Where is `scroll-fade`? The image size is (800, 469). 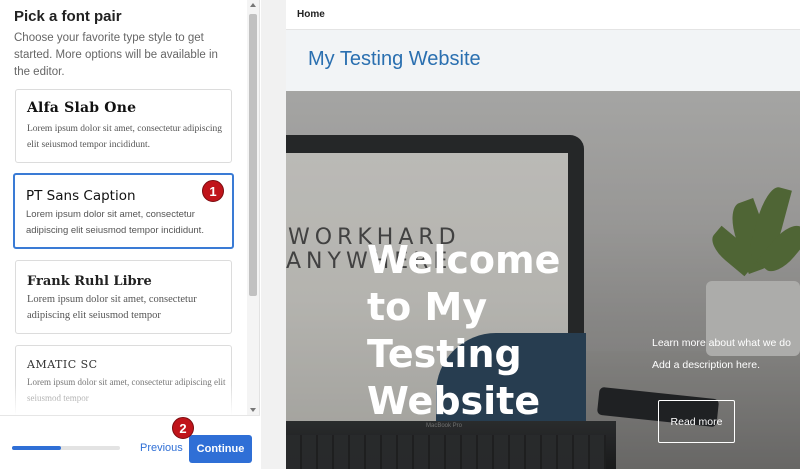
scroll-fade is located at coordinates (123, 400).